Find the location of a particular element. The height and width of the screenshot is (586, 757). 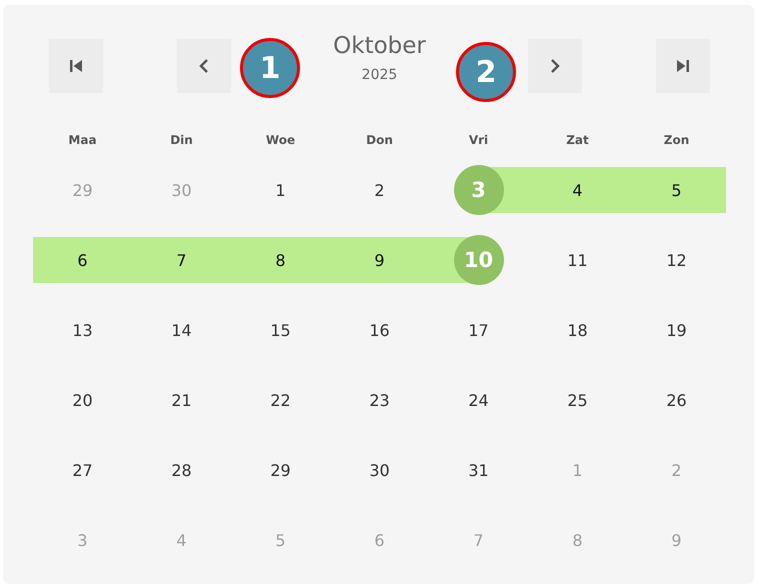

weekday-label: Vri is located at coordinates (478, 140).